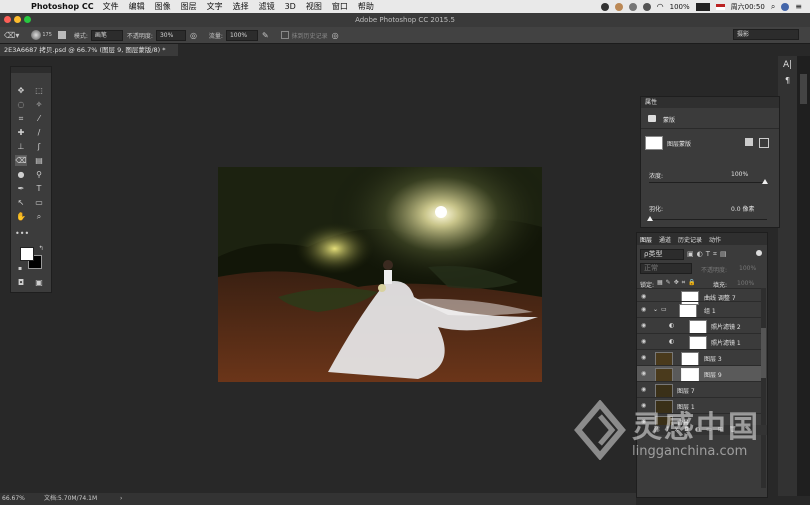 This screenshot has height=505, width=810. Describe the element at coordinates (17, 19) in the screenshot. I see `minimize-window-button` at that location.